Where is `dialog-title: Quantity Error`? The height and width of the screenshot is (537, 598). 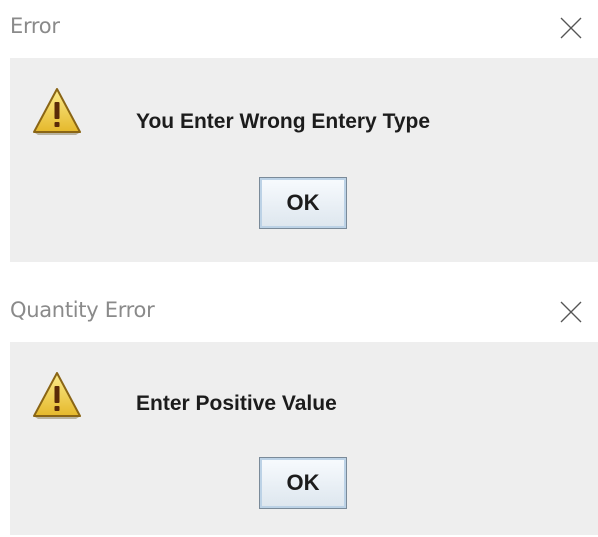
dialog-title: Quantity Error is located at coordinates (82, 310).